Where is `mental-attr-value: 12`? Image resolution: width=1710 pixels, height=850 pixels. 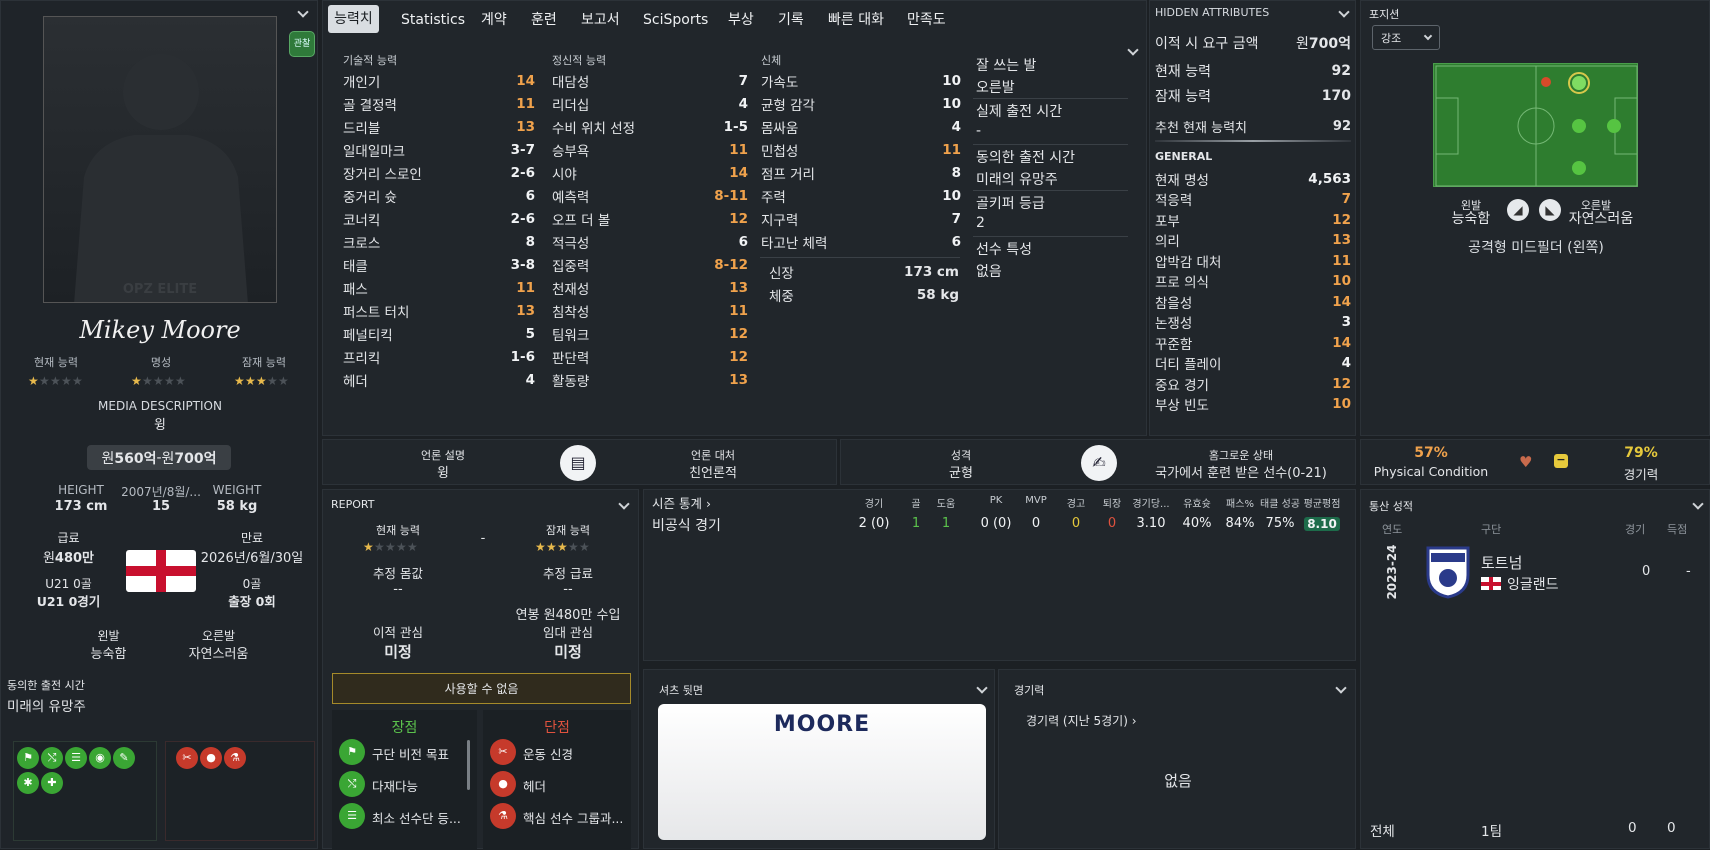 mental-attr-value: 12 is located at coordinates (738, 333).